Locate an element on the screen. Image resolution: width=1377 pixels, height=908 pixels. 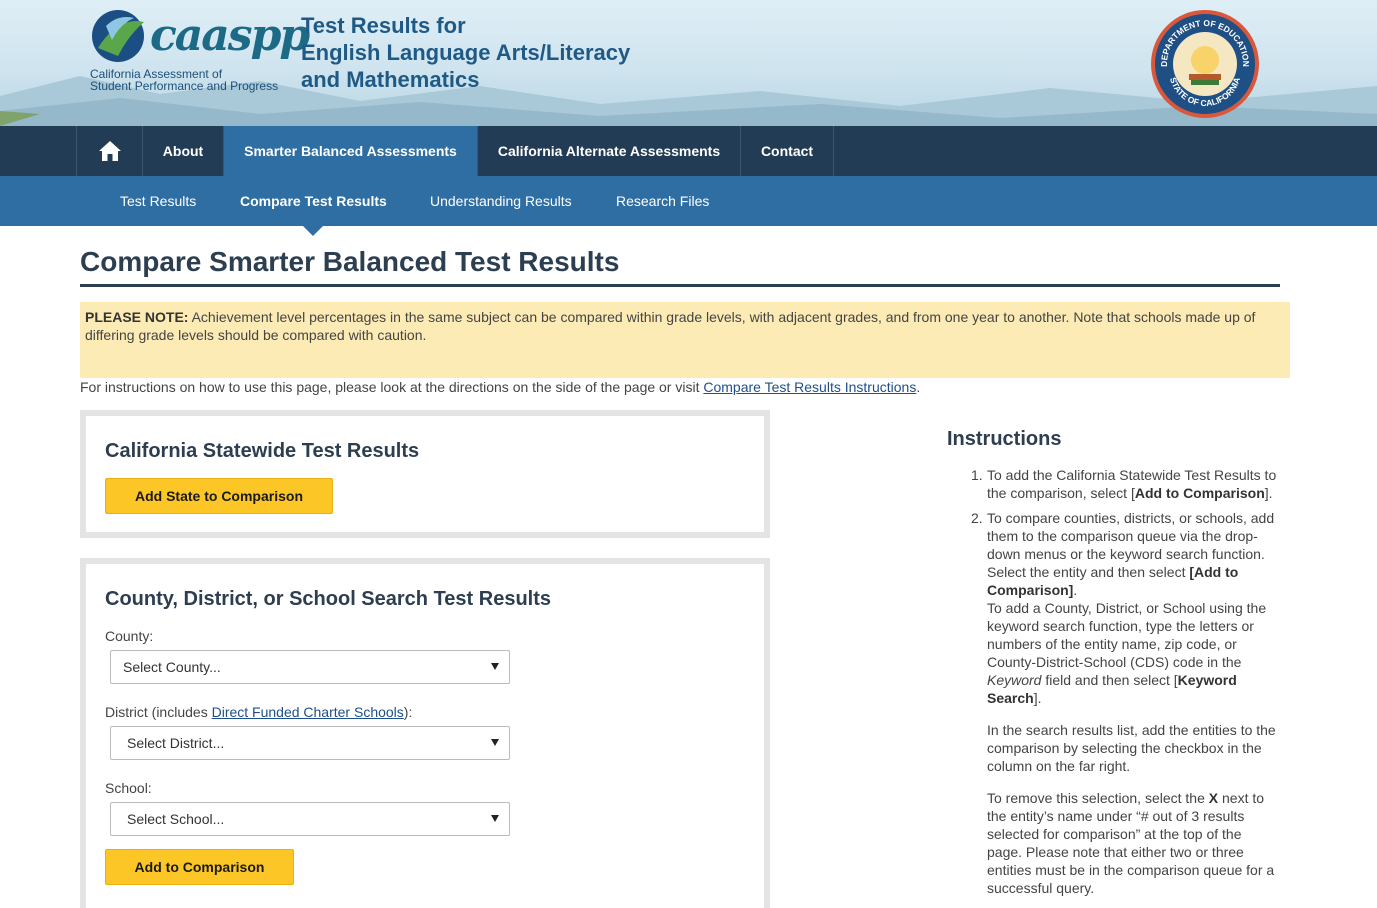
nav-home is located at coordinates (109, 151).